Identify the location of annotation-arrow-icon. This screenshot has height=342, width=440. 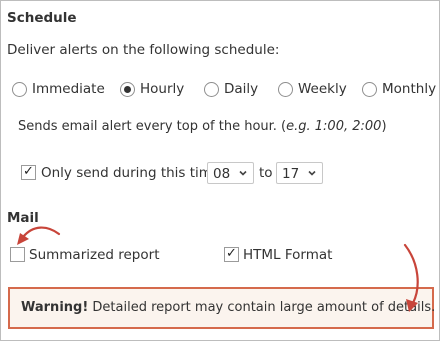
(411, 277).